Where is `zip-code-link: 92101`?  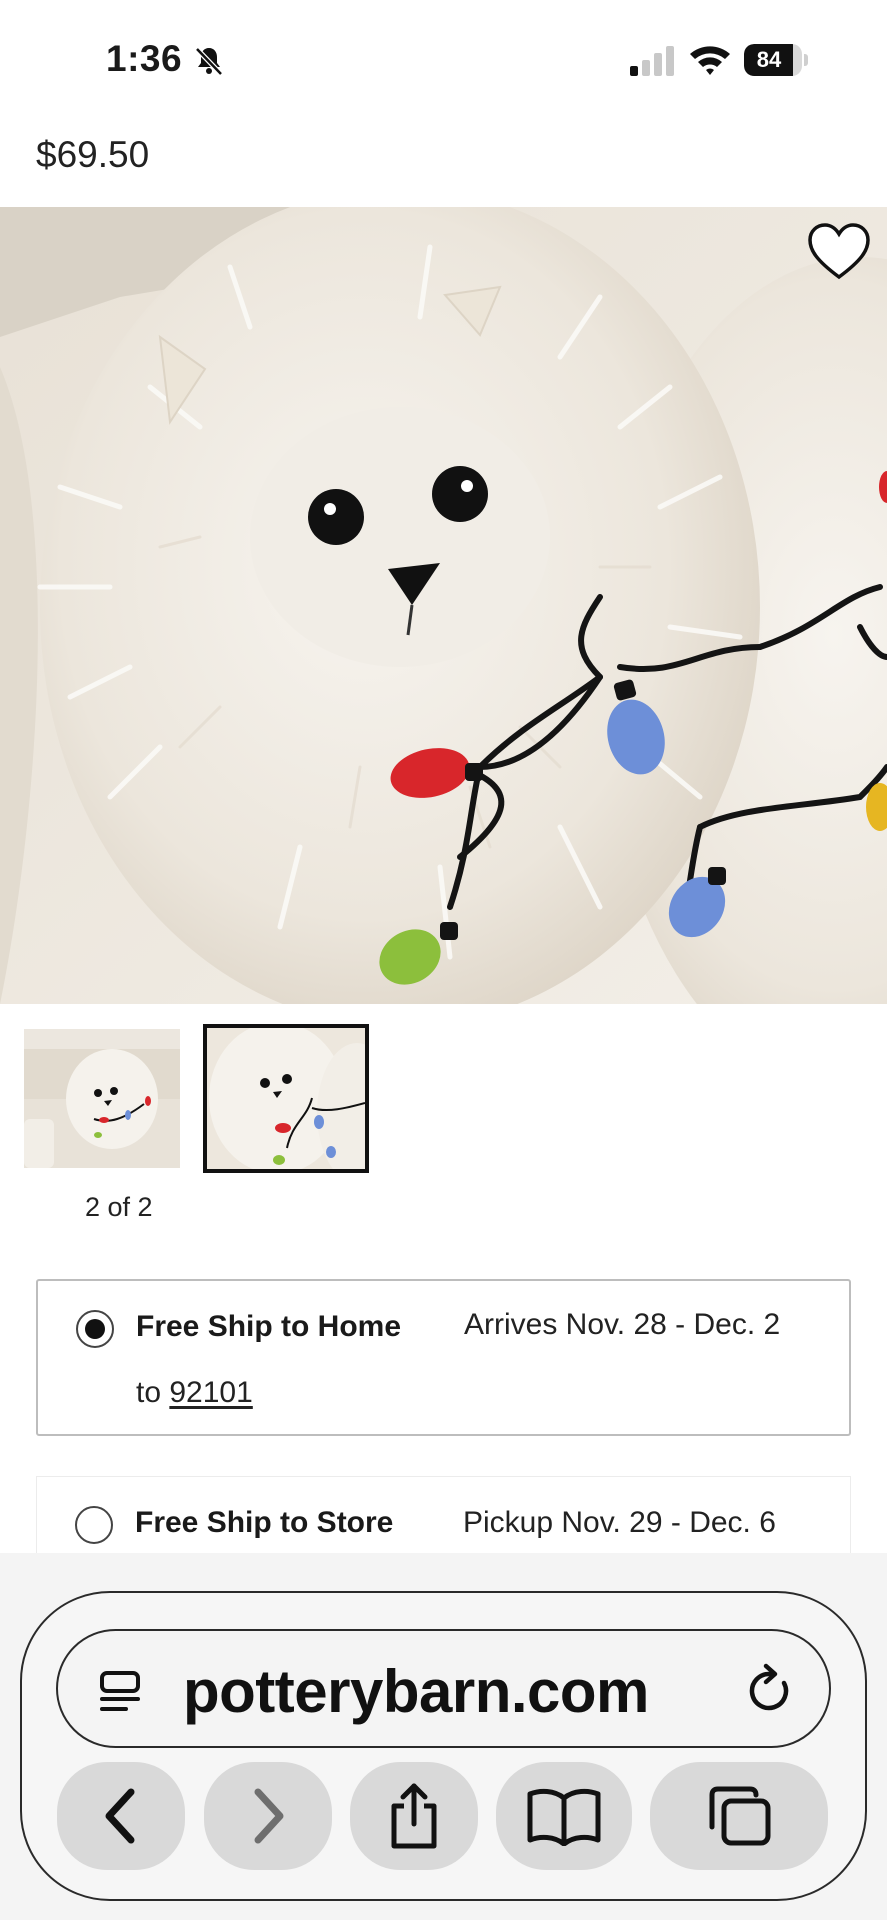 zip-code-link: 92101 is located at coordinates (210, 1392).